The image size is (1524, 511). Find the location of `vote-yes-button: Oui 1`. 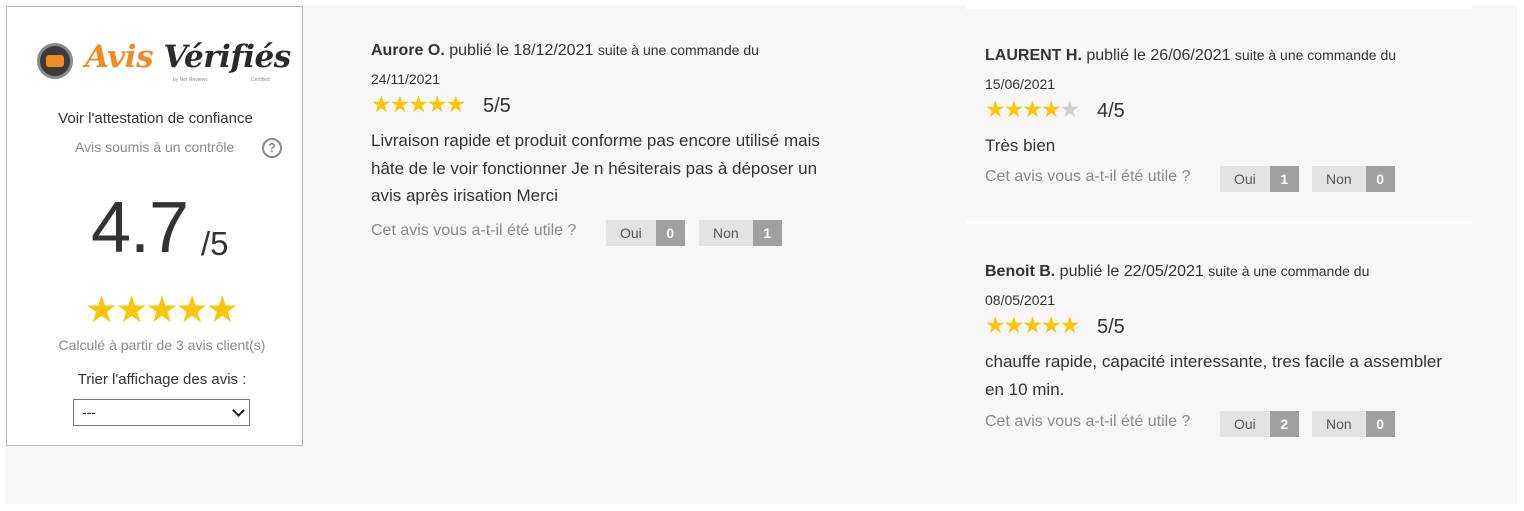

vote-yes-button: Oui 1 is located at coordinates (1259, 178).